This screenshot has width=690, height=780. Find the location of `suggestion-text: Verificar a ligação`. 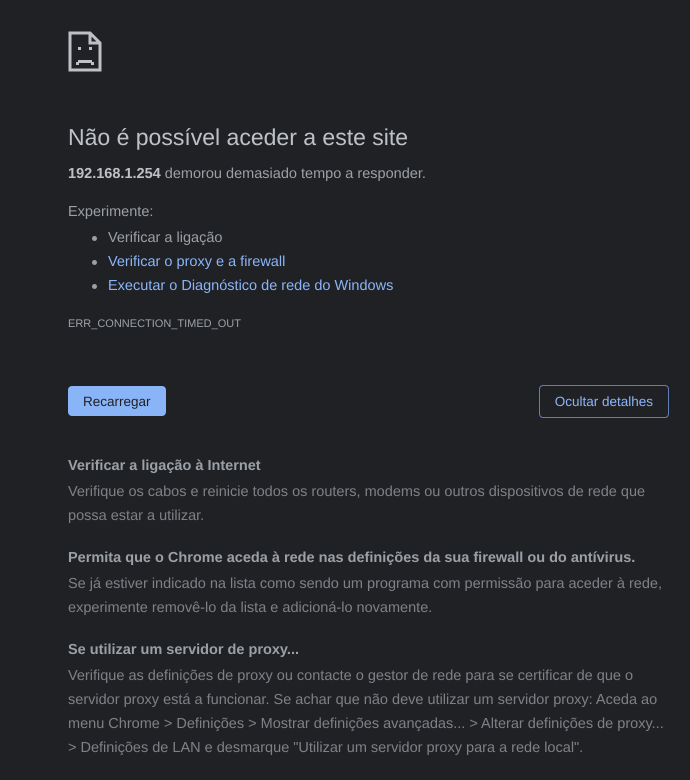

suggestion-text: Verificar a ligação is located at coordinates (165, 238).